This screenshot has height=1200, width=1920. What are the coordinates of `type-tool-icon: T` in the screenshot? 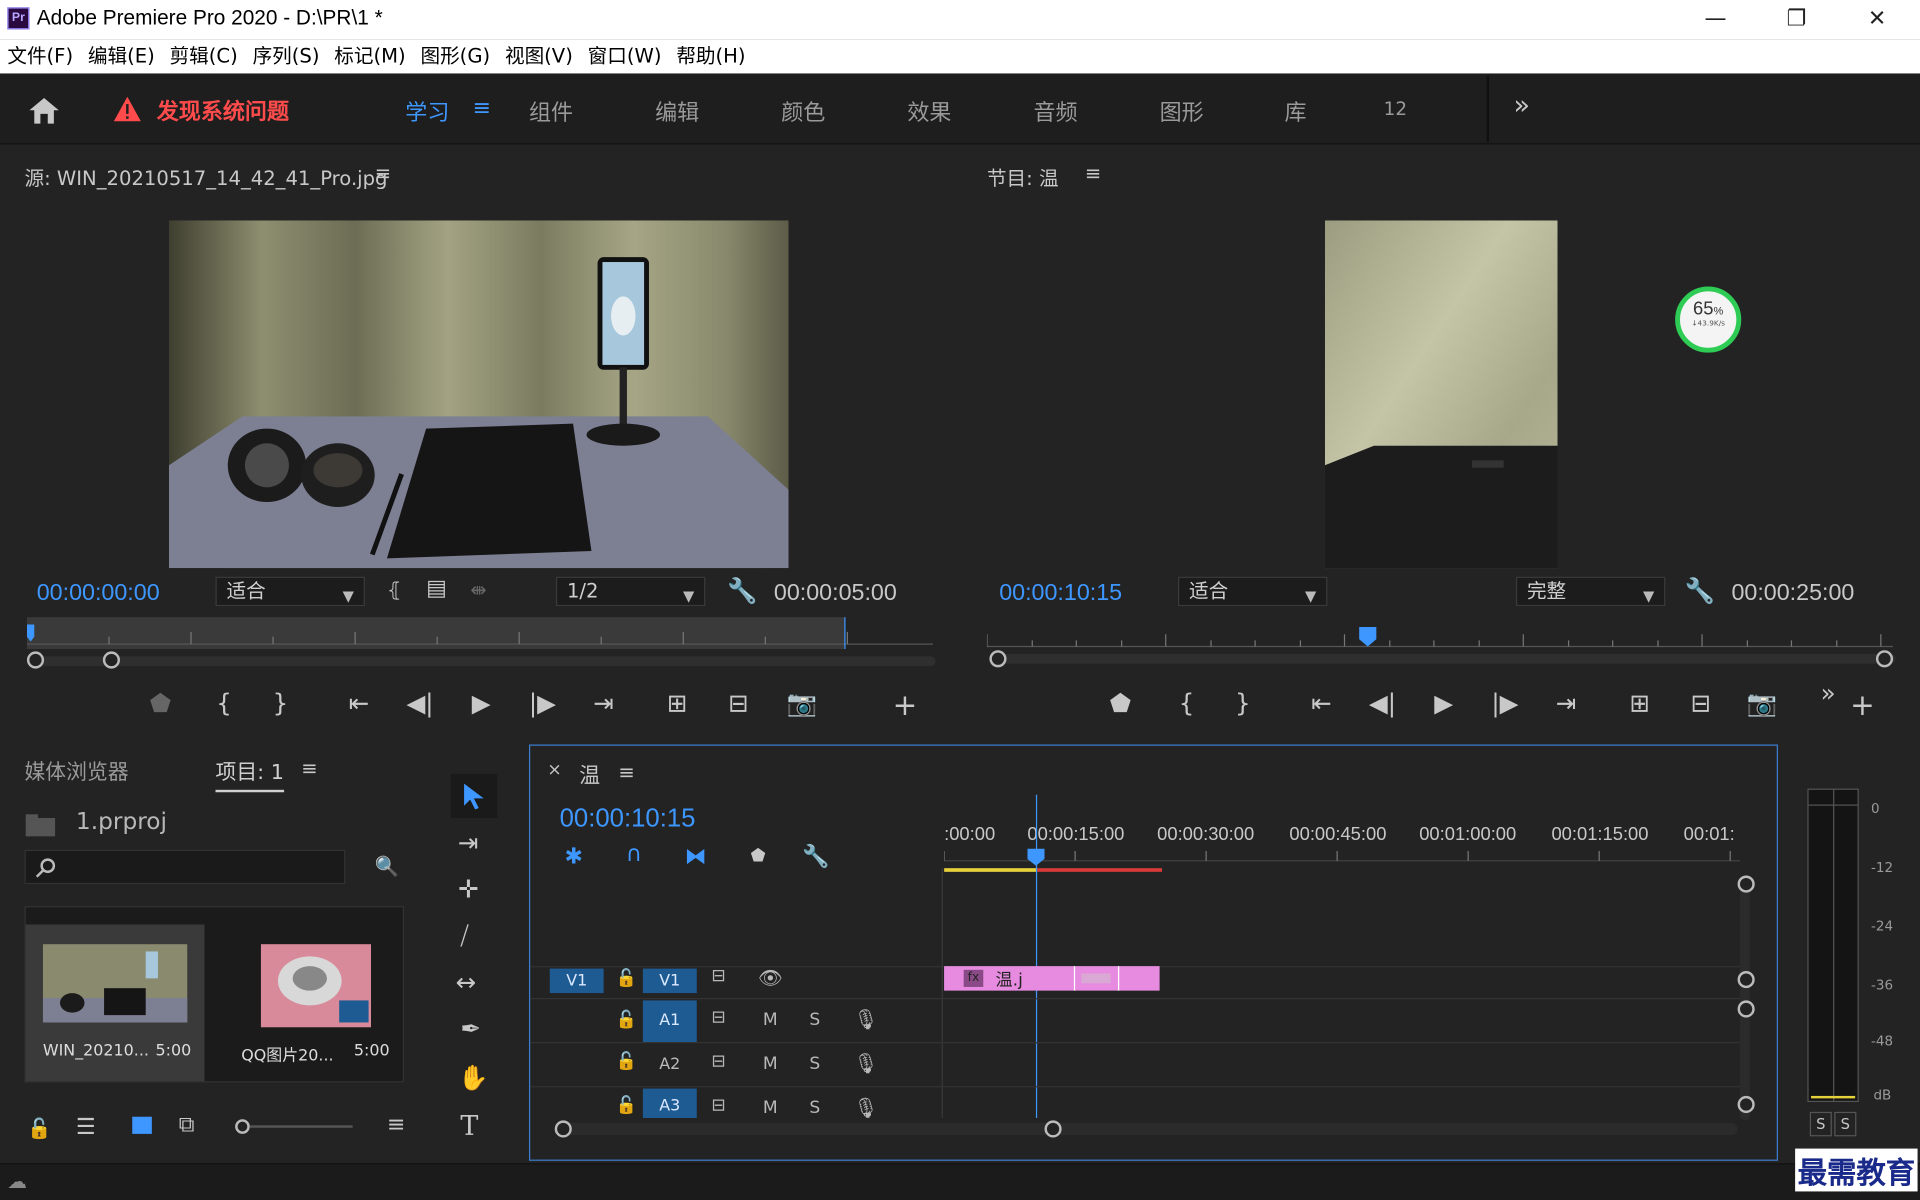 It's located at (469, 1127).